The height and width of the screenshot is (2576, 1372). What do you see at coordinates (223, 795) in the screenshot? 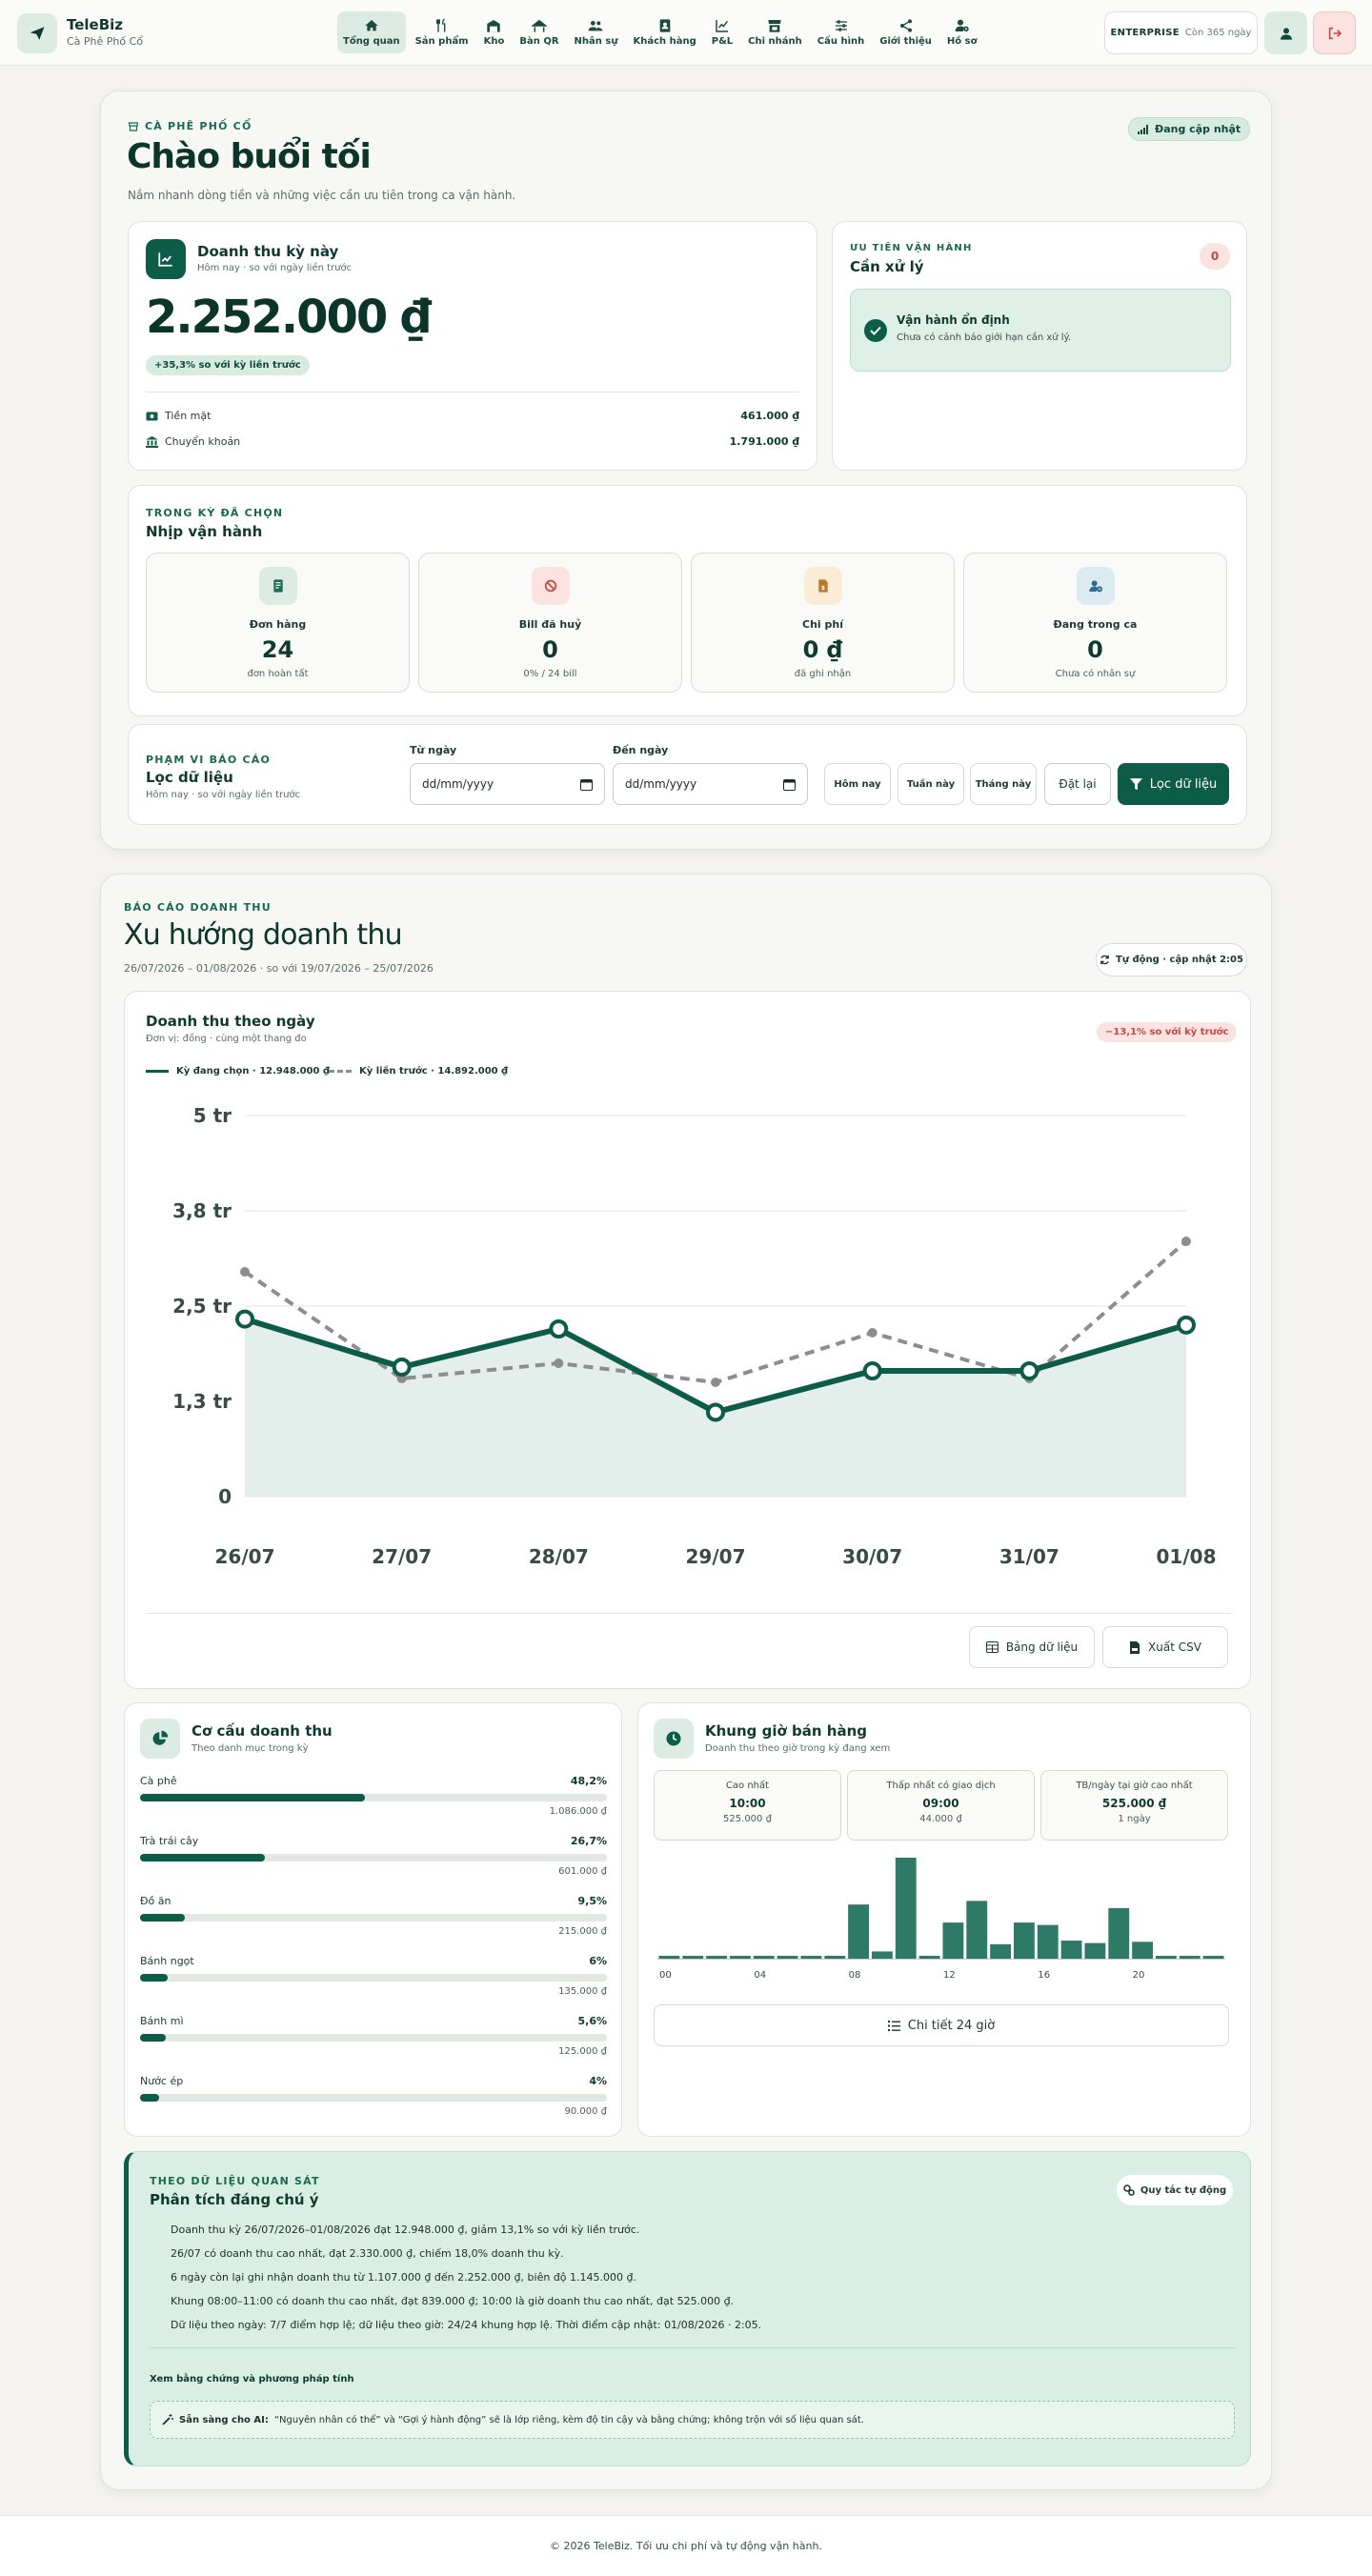
I see `filter-subtitle: Hôm nay · so với ngày liền trước` at bounding box center [223, 795].